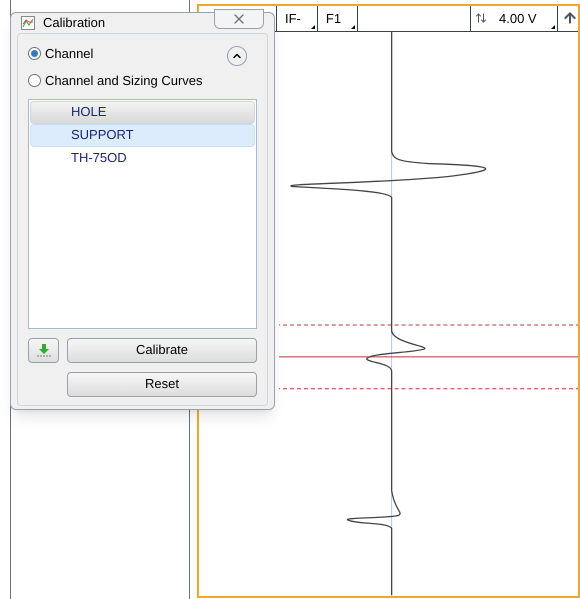 This screenshot has height=599, width=580. Describe the element at coordinates (142, 158) in the screenshot. I see `list-item: TH-75OD` at that location.